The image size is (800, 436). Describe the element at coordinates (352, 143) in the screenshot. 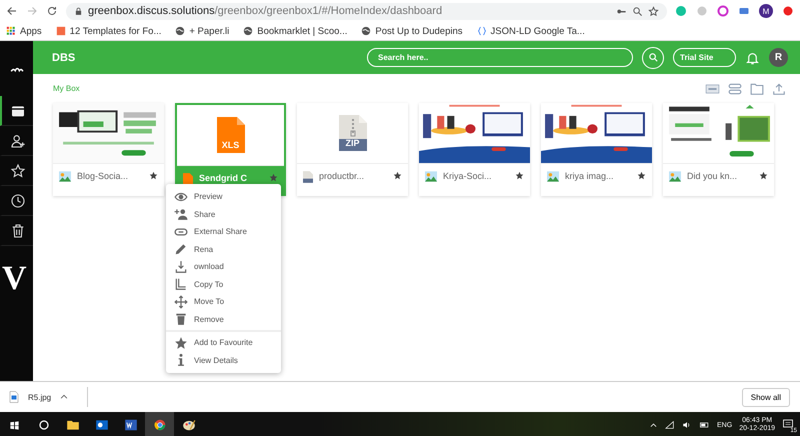

I see `file-type-label: ZIP` at that location.